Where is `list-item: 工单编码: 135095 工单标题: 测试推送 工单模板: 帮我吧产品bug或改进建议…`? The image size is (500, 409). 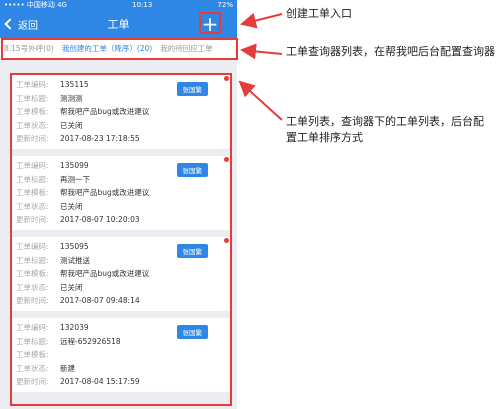 list-item: 工单编码: 135095 工单标题: 测试推送 工单模板: 帮我吧产品bug或改进建议… is located at coordinates (121, 273).